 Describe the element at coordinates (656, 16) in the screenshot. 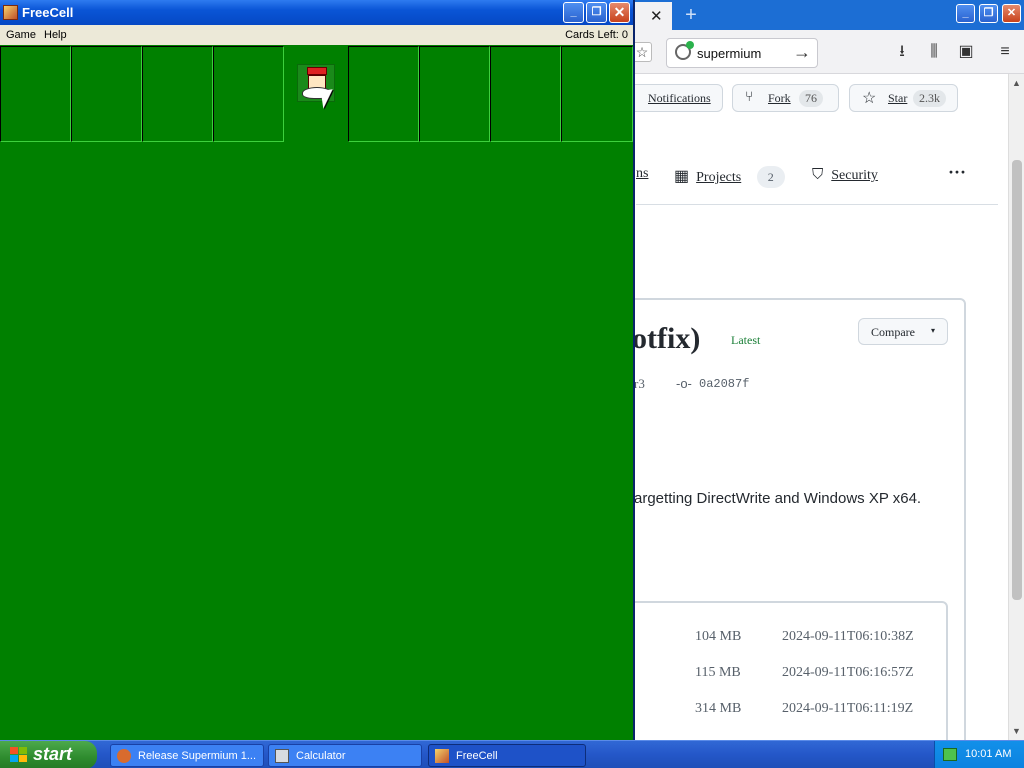

I see `tab-close-icon: ✕` at that location.